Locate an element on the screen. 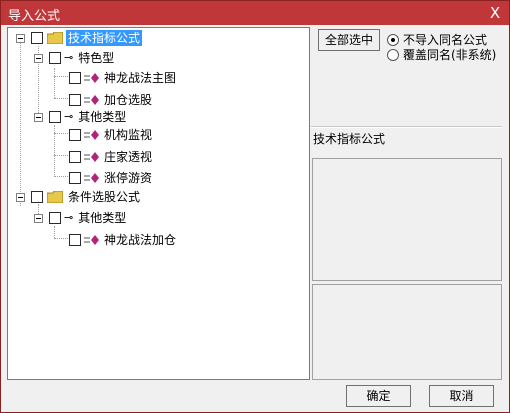  select-all-button: 全部选中 is located at coordinates (349, 40).